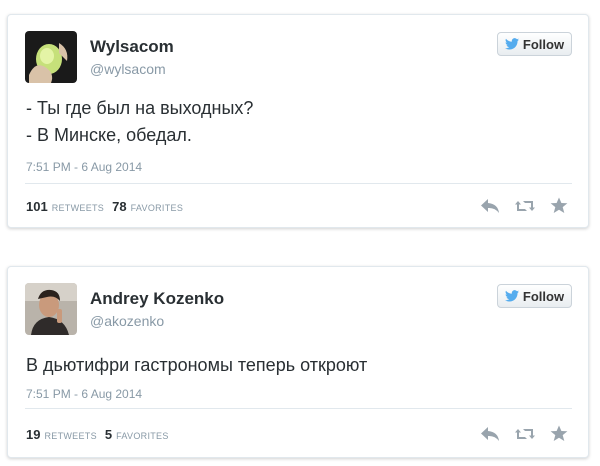 The image size is (600, 466). Describe the element at coordinates (37, 206) in the screenshot. I see `retweet-count: 101` at that location.